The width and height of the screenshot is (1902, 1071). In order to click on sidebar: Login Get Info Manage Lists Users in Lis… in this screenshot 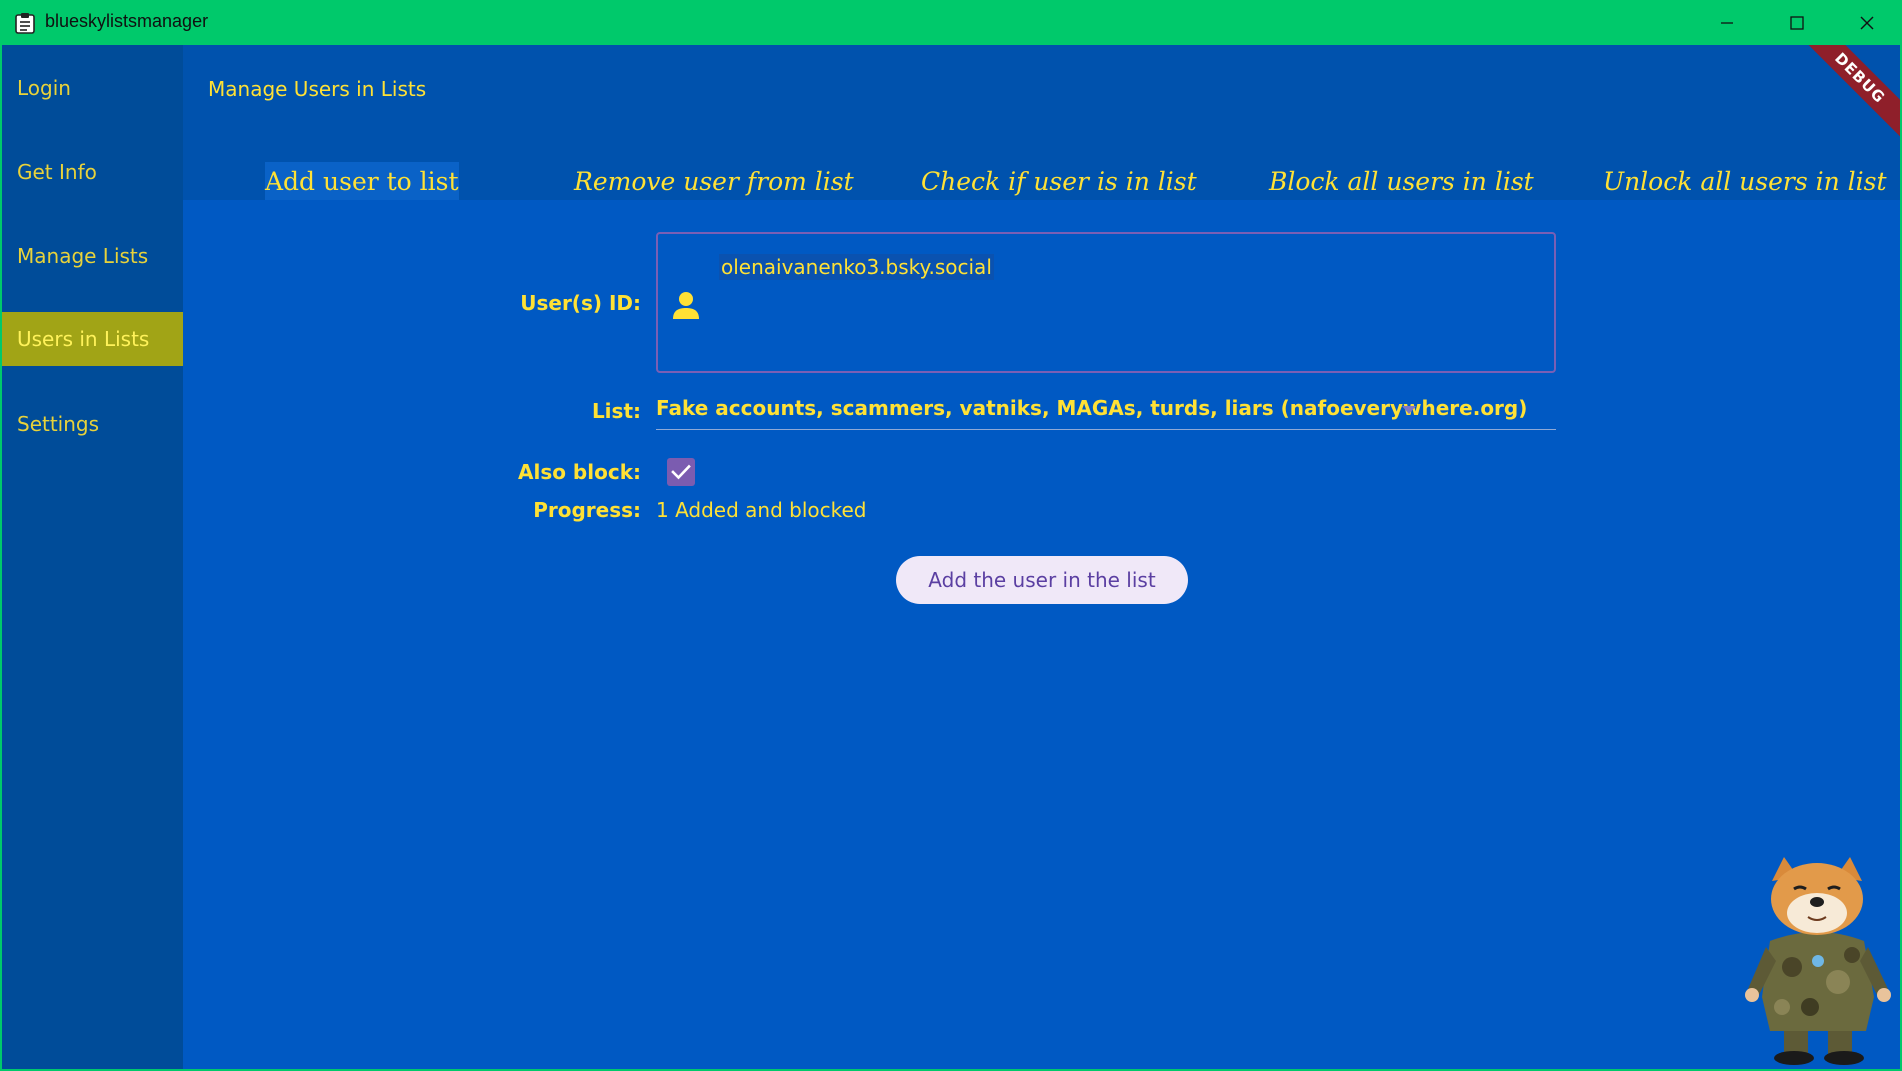, I will do `click(92, 557)`.